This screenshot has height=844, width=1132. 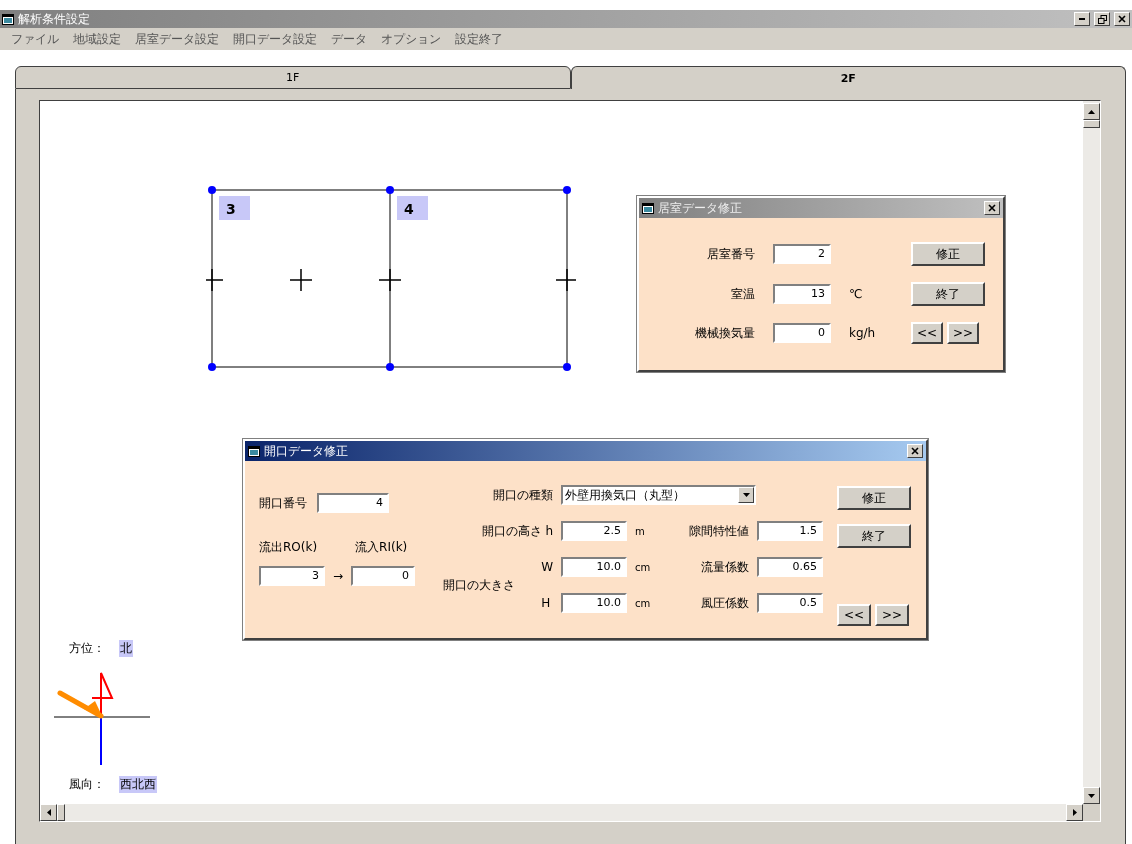 I want to click on field-label: 室温, so click(x=743, y=294).